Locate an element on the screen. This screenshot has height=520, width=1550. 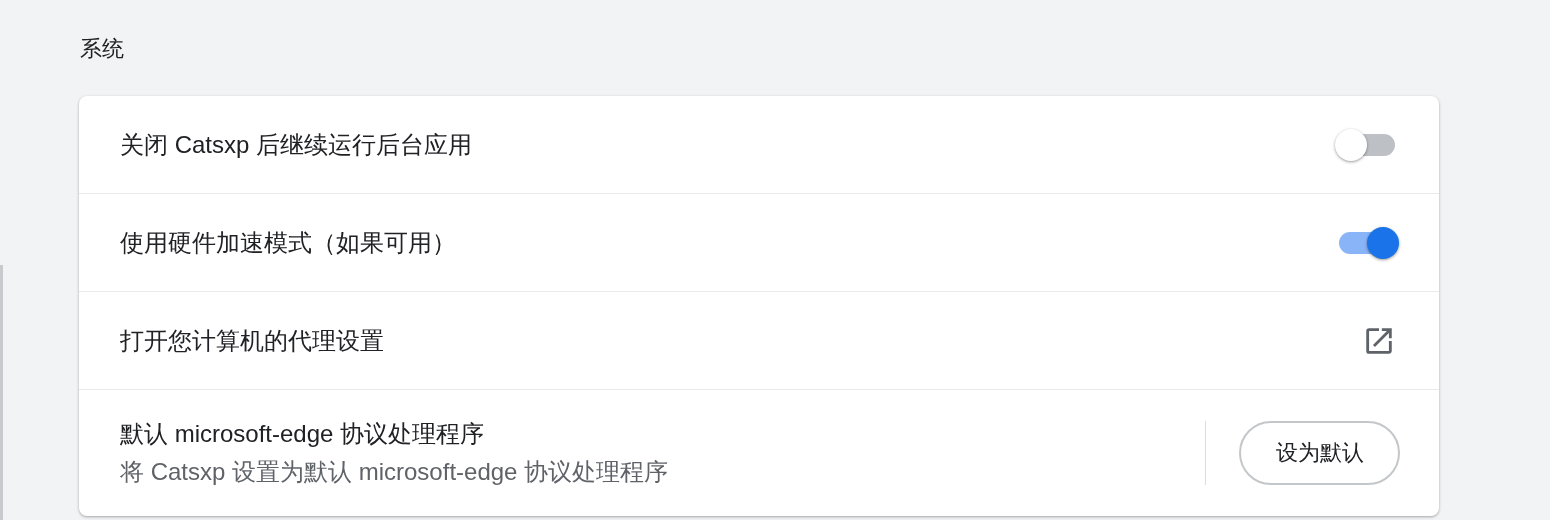
setting-label: 默认 microsoft-edge 协议处理程序 is located at coordinates (302, 434).